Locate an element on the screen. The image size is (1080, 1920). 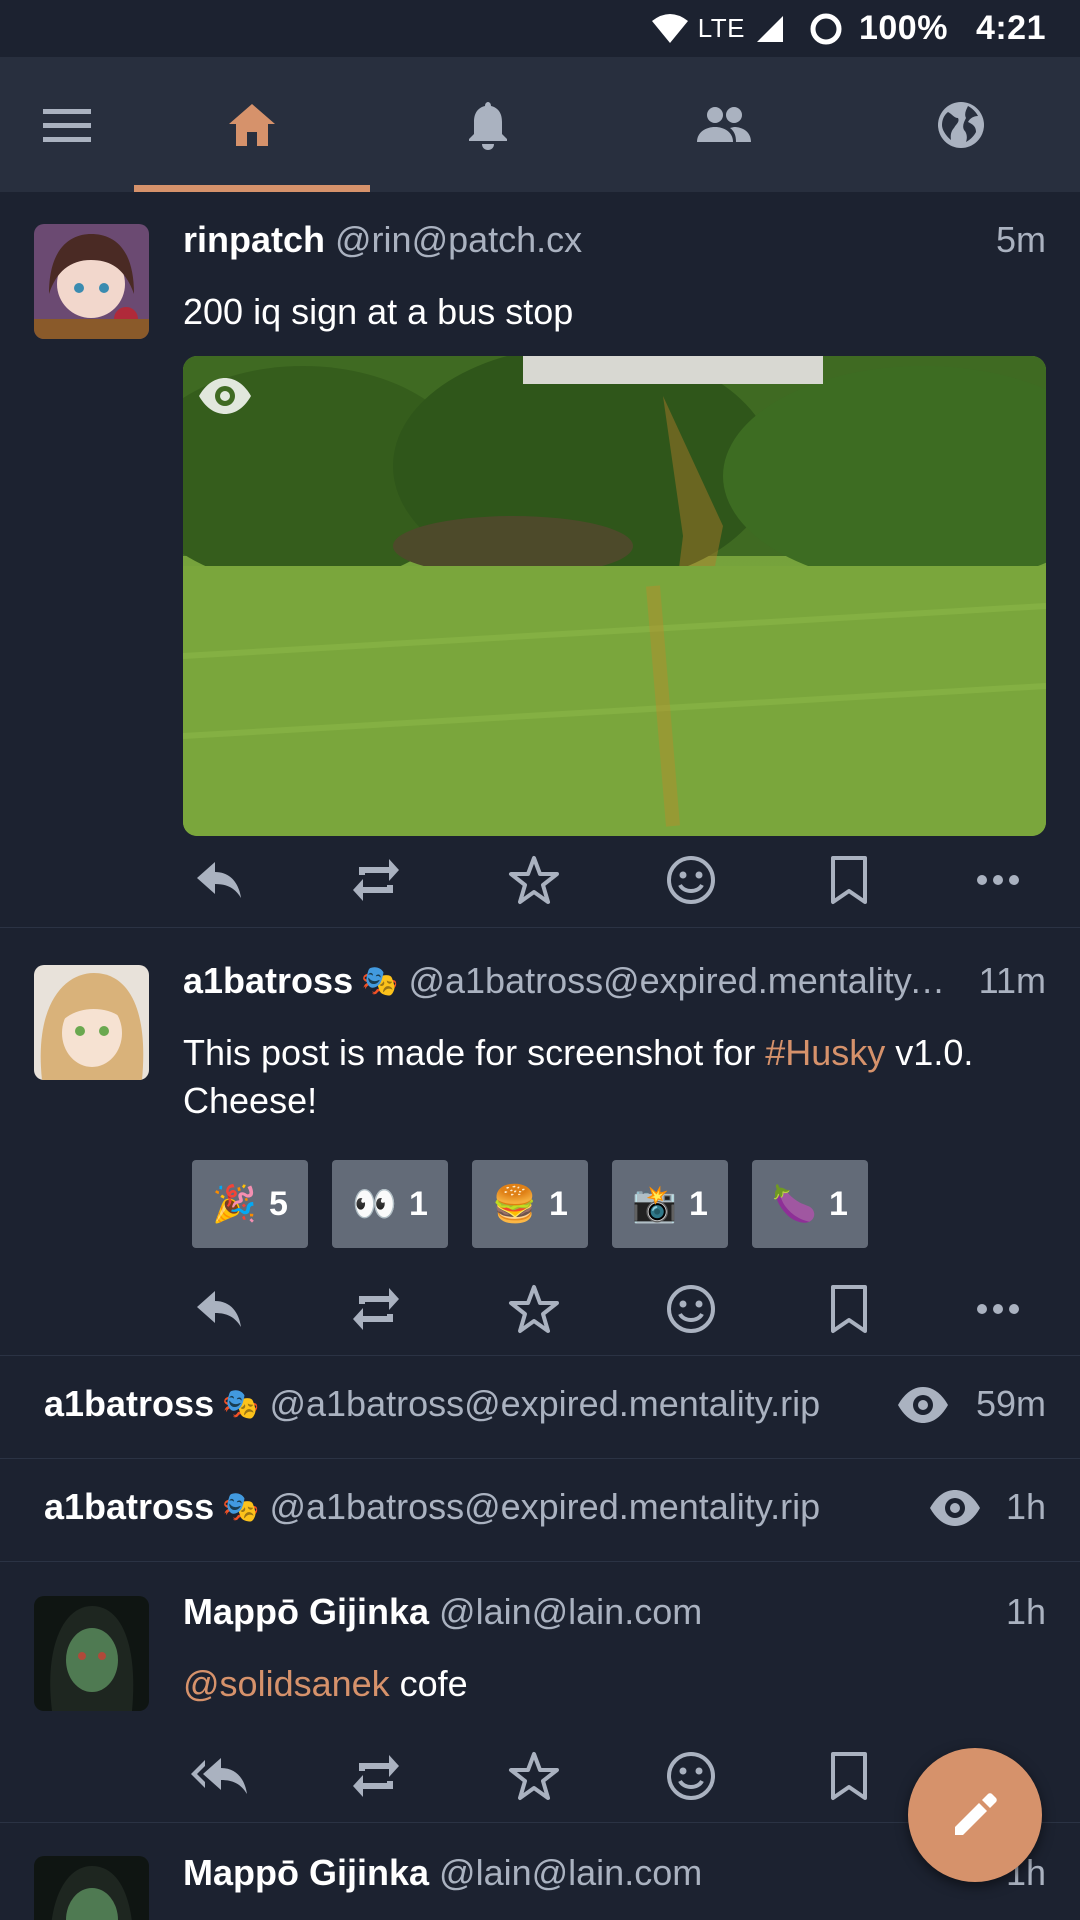
people-icon is located at coordinates (724, 124).